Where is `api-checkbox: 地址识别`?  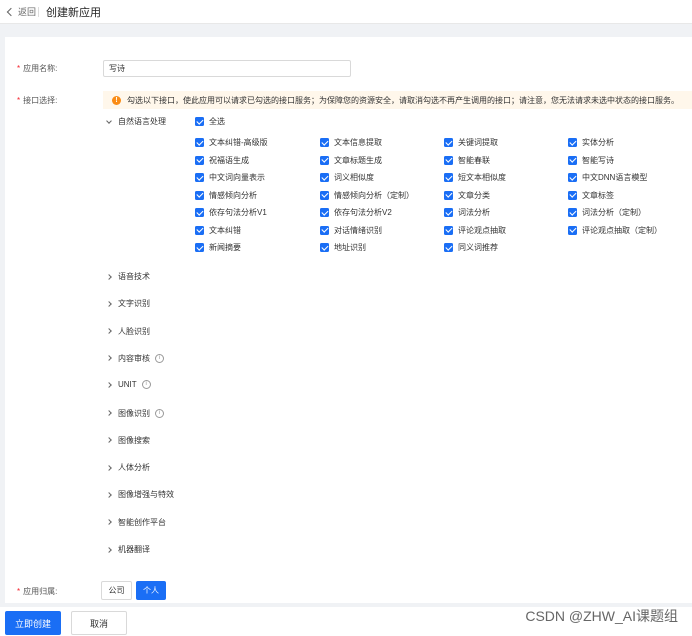
api-checkbox: 地址识别 is located at coordinates (343, 247).